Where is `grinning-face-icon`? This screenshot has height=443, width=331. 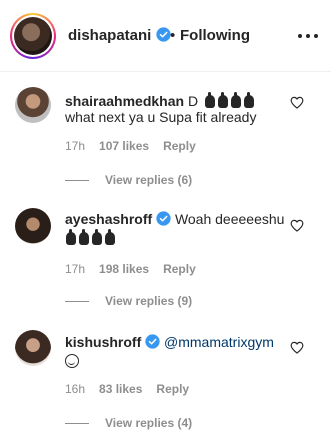 grinning-face-icon is located at coordinates (72, 361).